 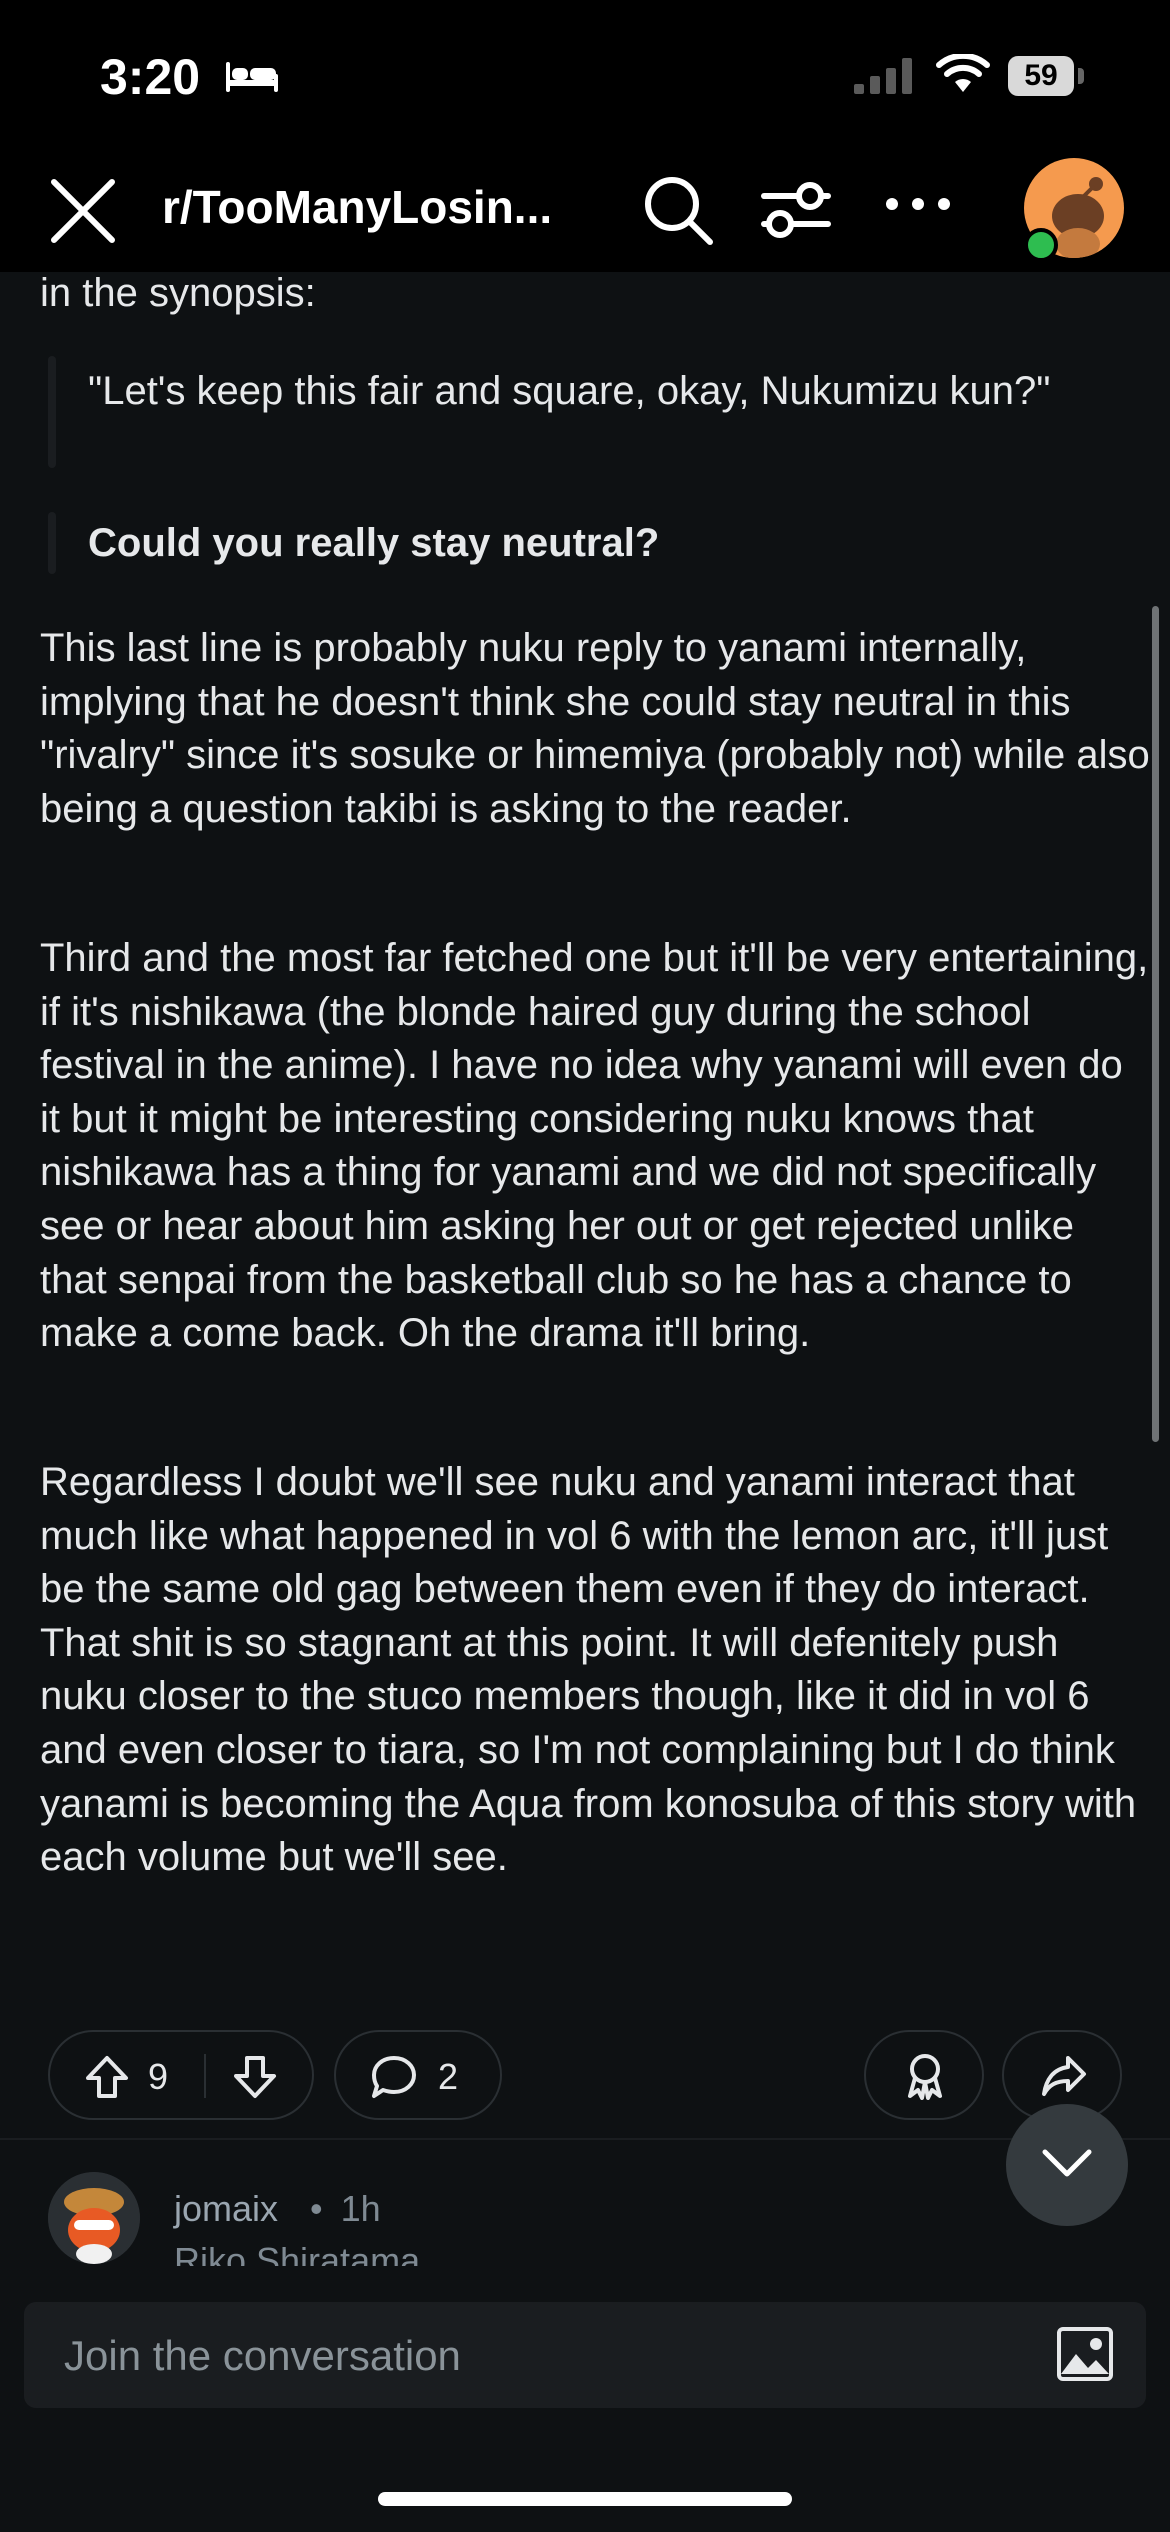 I want to click on scrollbar, so click(x=1155, y=1024).